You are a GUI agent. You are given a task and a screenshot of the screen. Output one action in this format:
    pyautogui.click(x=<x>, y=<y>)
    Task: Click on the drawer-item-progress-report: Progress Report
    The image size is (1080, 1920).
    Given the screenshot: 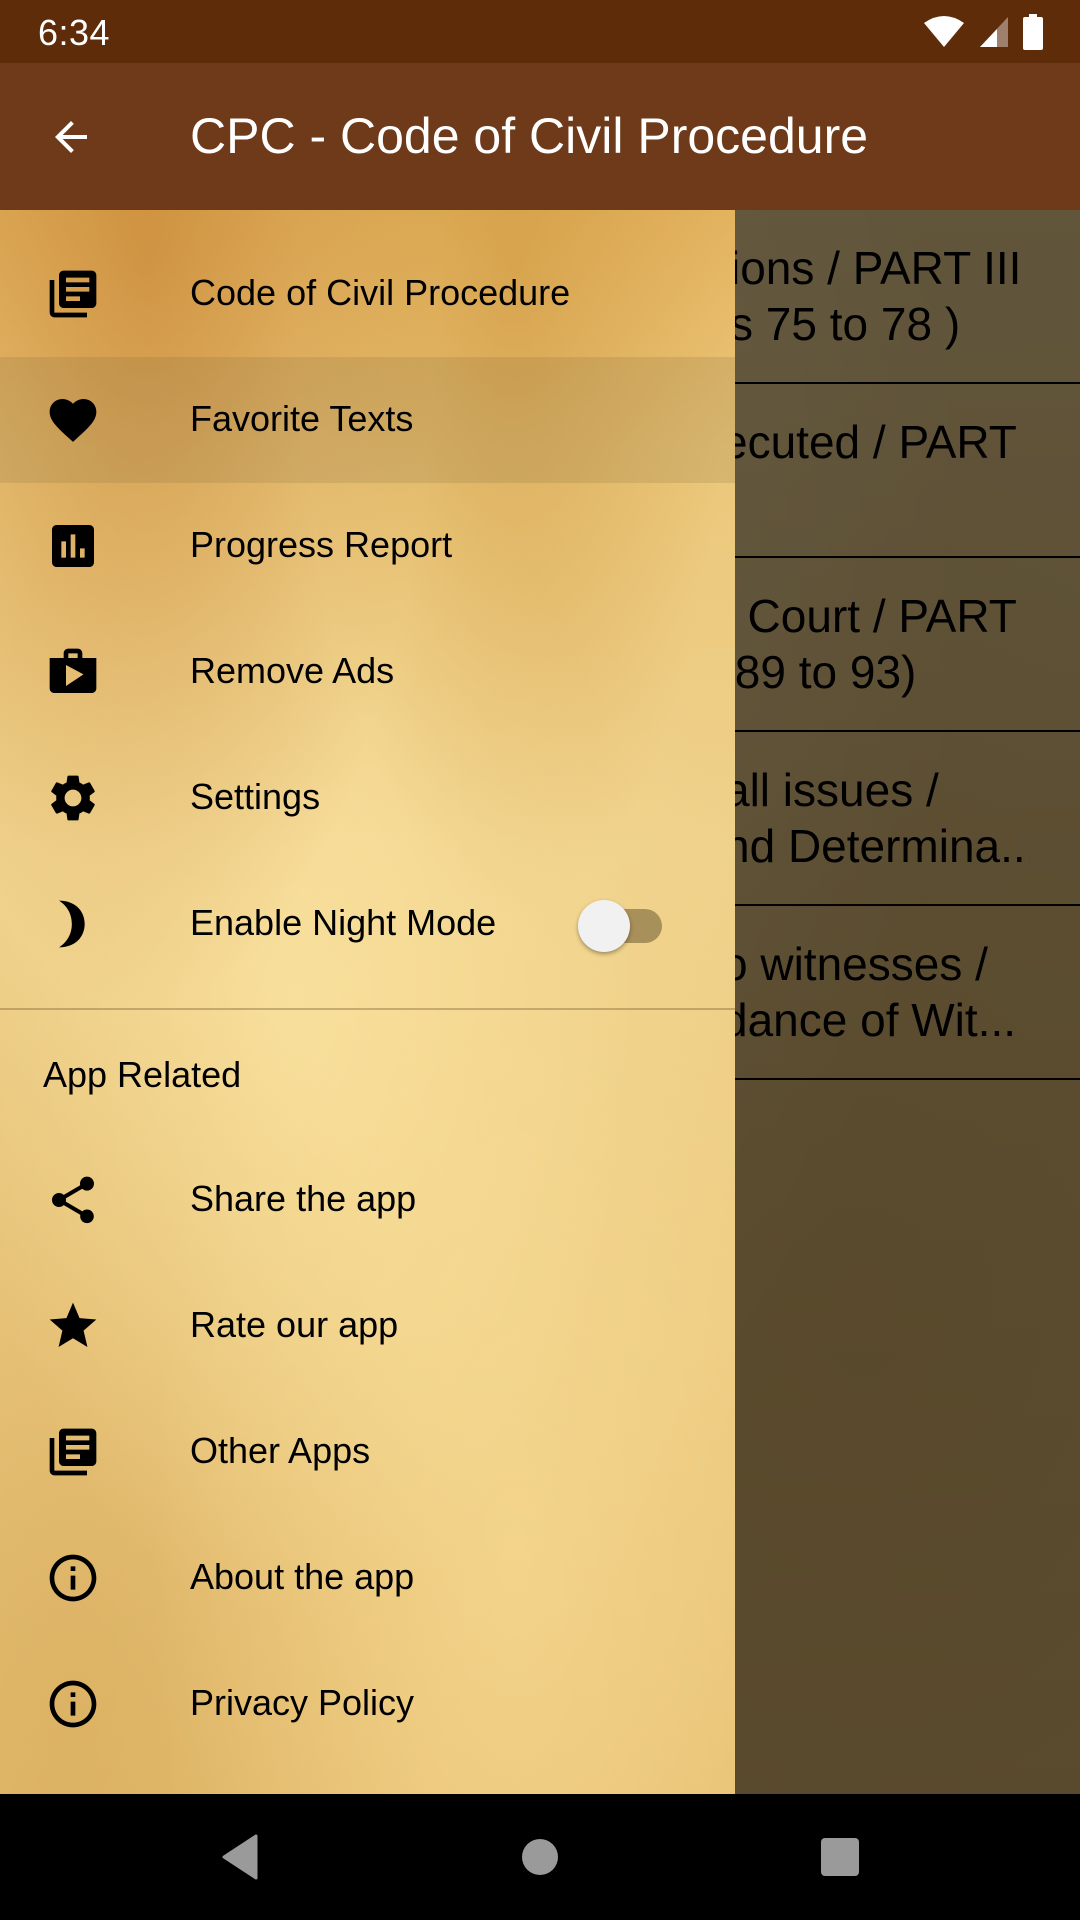 What is the action you would take?
    pyautogui.click(x=367, y=546)
    